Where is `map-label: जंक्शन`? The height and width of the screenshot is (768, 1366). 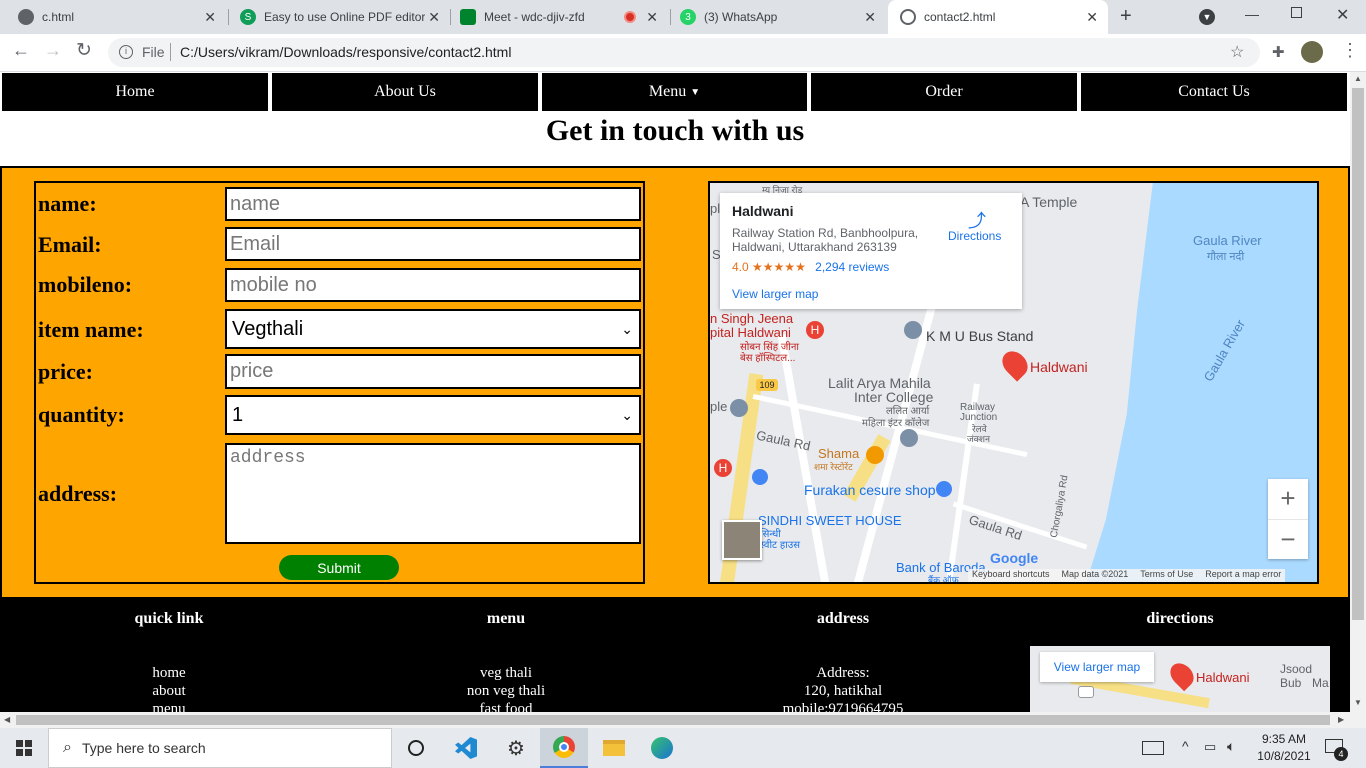 map-label: जंक्शन is located at coordinates (979, 439).